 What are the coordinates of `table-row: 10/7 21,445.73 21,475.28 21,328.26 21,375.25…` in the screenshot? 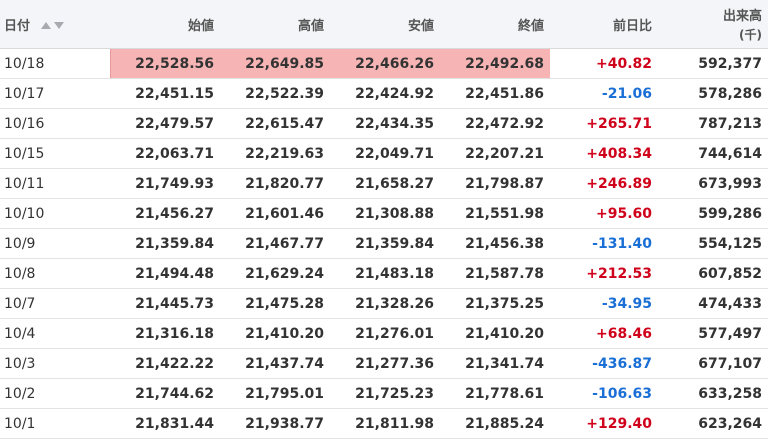 It's located at (384, 303).